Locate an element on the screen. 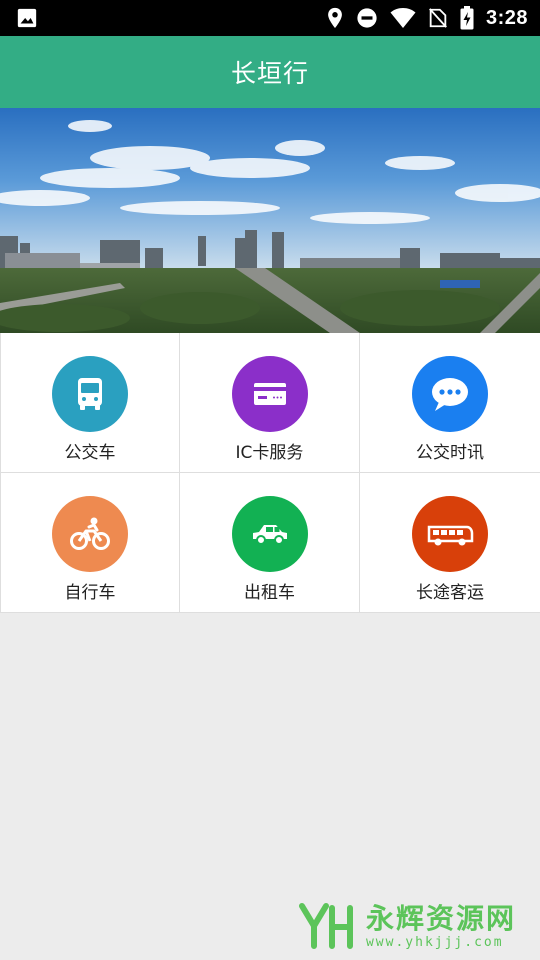 The image size is (540, 960). service-taxi: 出租车 is located at coordinates (270, 543).